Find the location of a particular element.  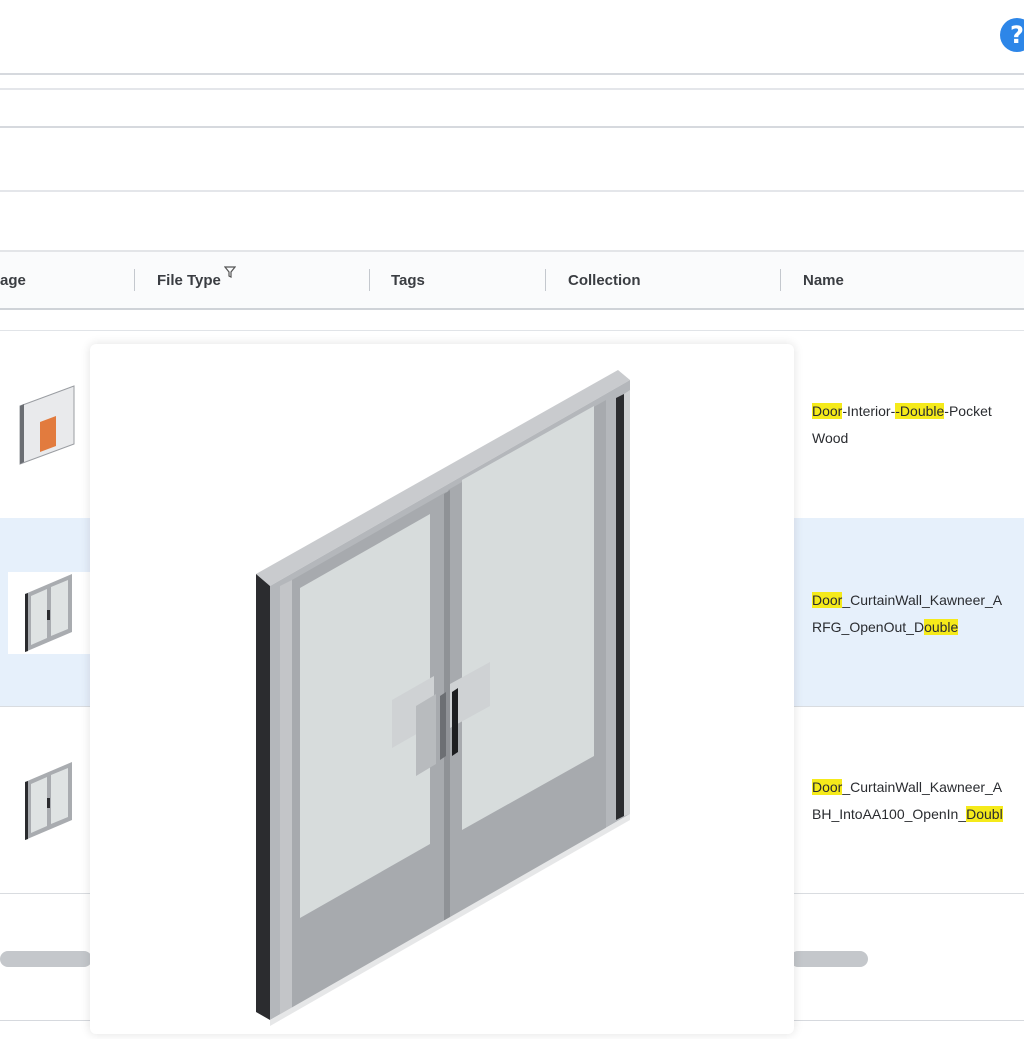

row-name-line: RFG_OpenOut_Double is located at coordinates (885, 627).